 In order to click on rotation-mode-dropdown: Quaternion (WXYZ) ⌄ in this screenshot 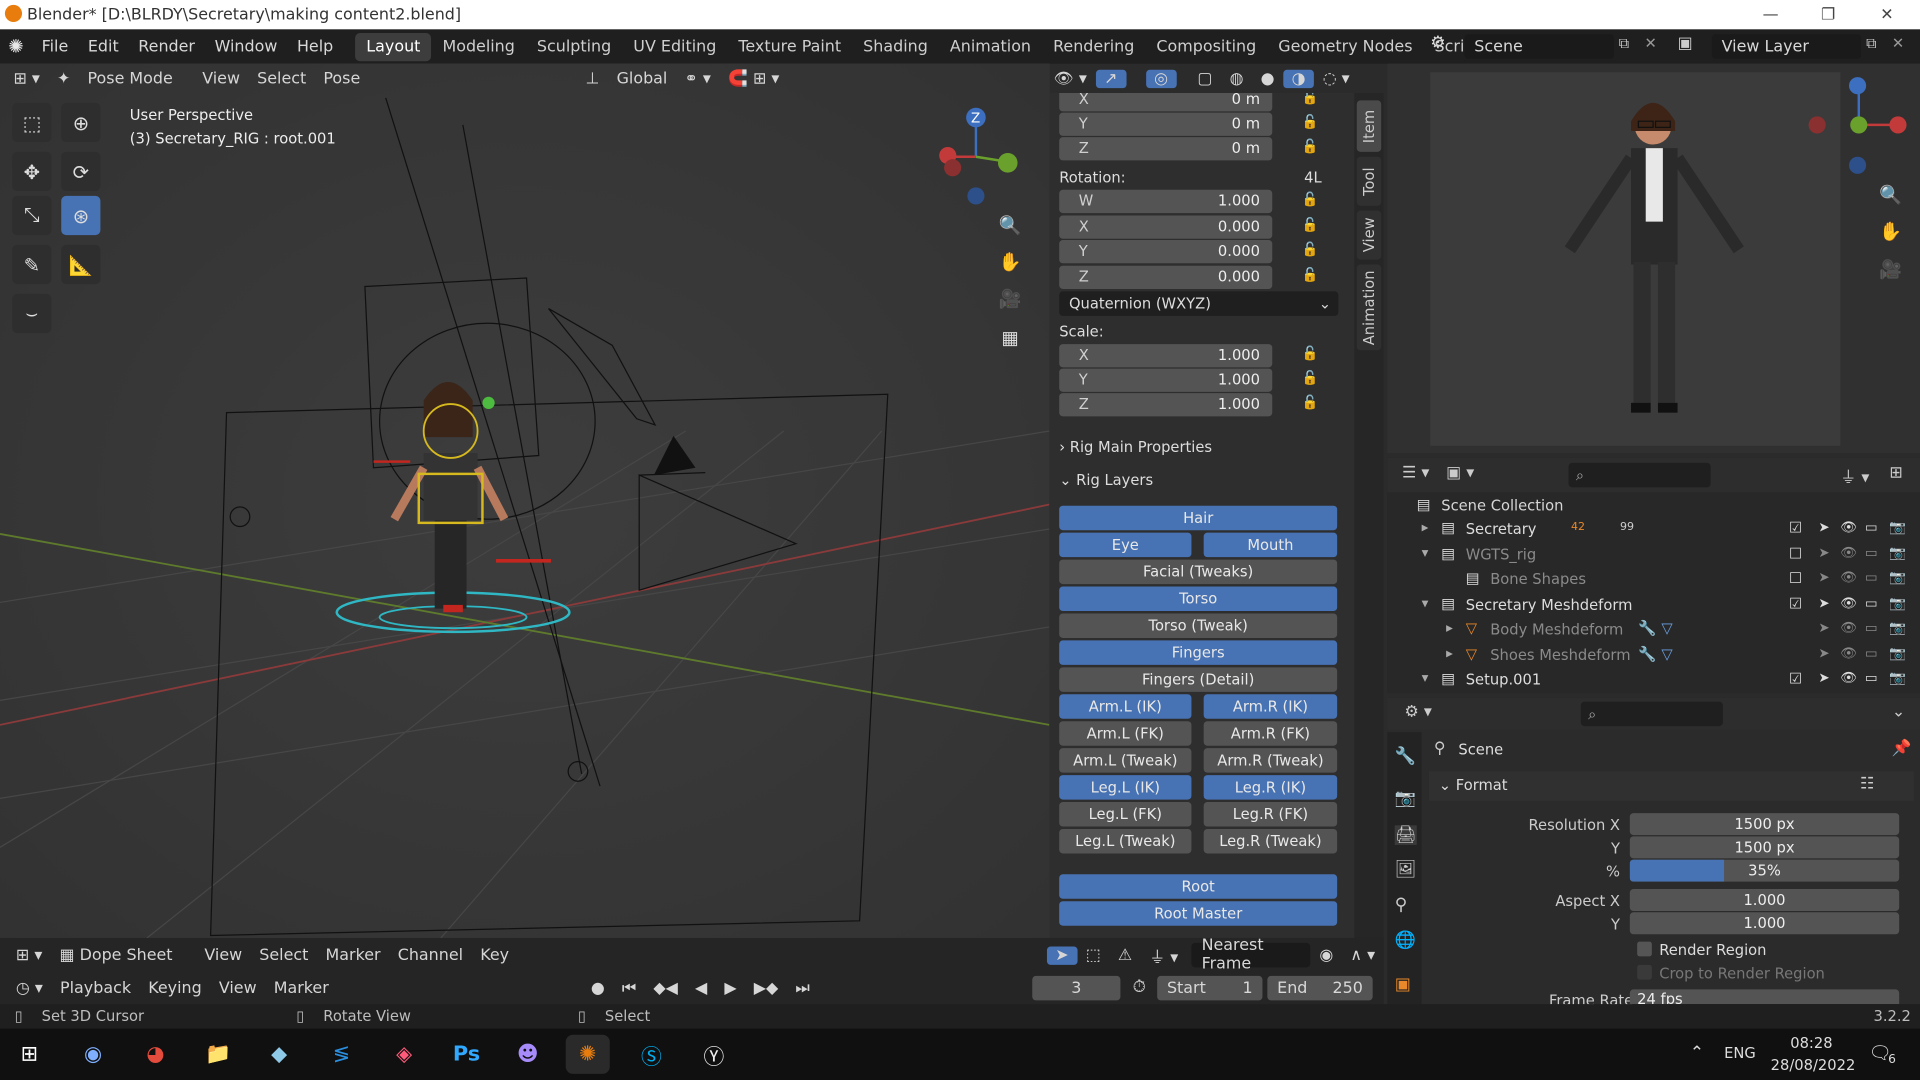, I will do `click(1199, 303)`.